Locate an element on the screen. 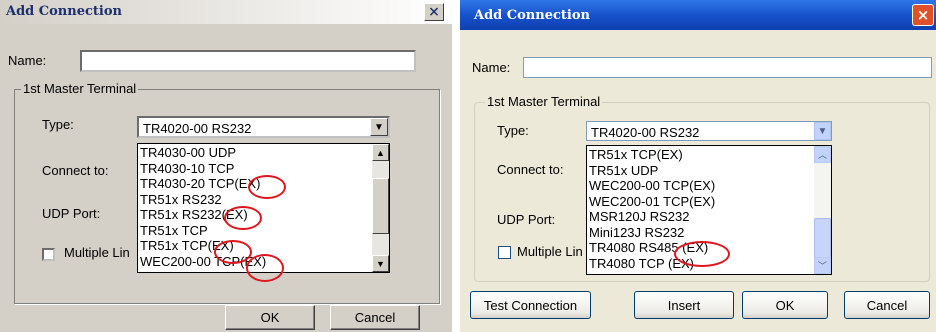  test-connection-button: Test Connection is located at coordinates (530, 305).